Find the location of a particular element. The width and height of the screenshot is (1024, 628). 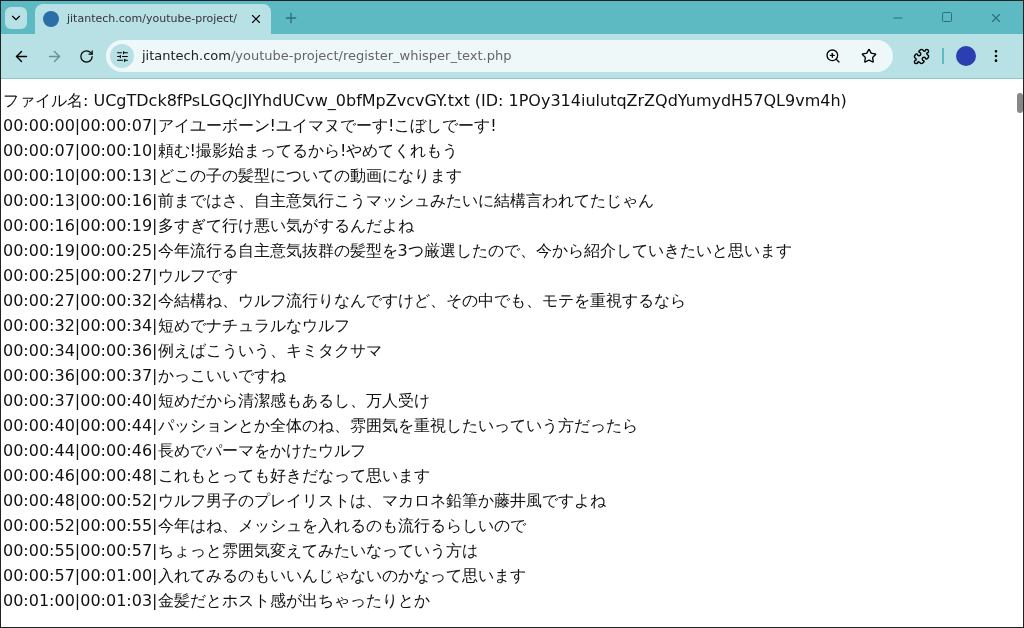

browser-tab: jitantech.com/youtube-project/ is located at coordinates (153, 19).